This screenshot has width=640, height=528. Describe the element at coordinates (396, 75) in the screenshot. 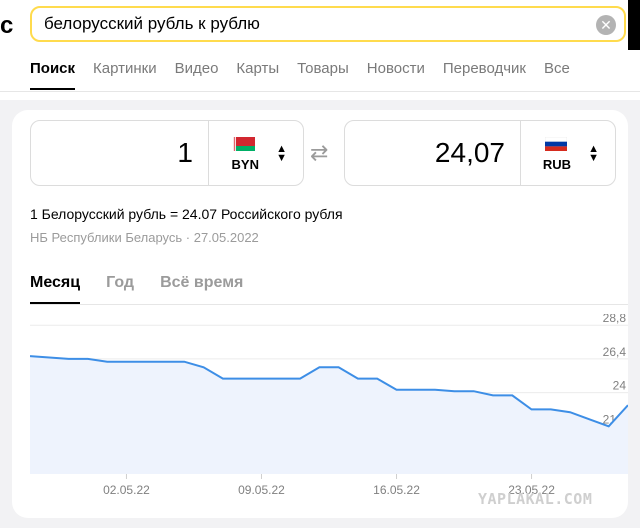

I see `tab-5: Новости` at that location.